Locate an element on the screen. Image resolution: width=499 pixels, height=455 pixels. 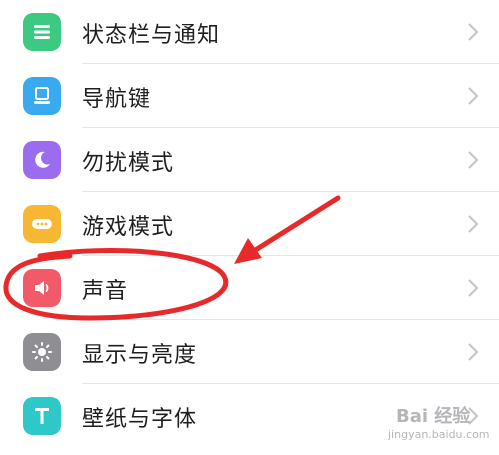
settings-item-label: 壁纸与字体 is located at coordinates (140, 419).